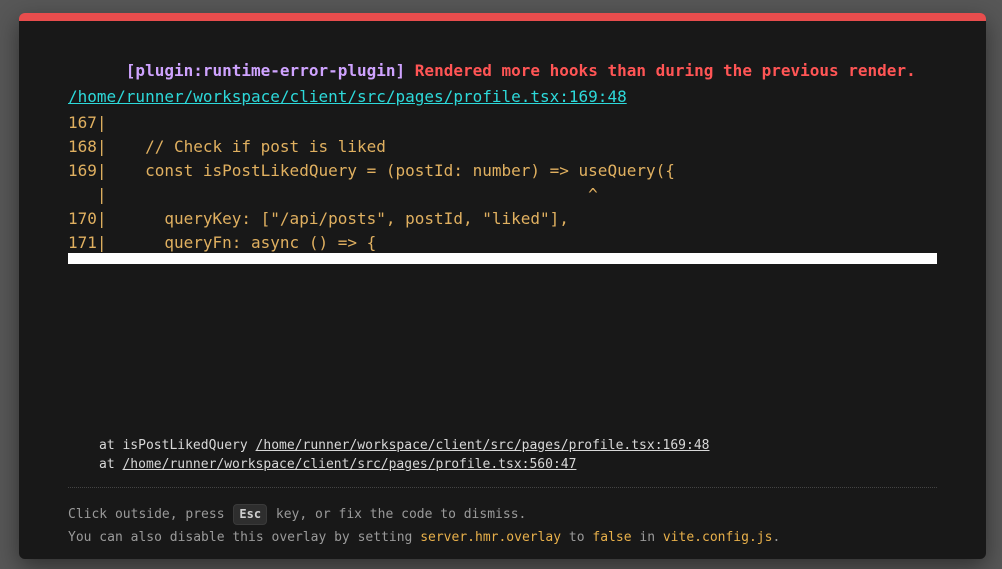  Describe the element at coordinates (502, 258) in the screenshot. I see `white-bar` at that location.